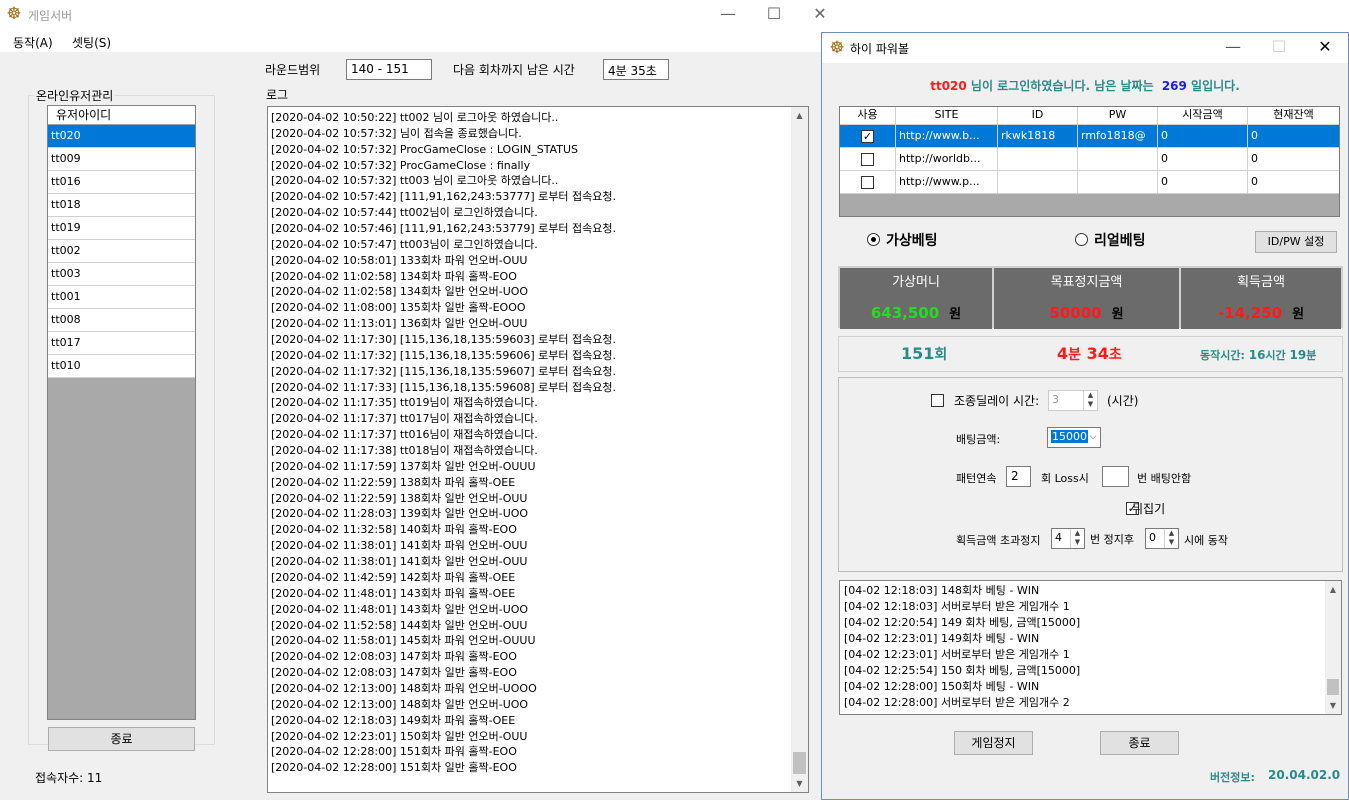 The height and width of the screenshot is (800, 1349). What do you see at coordinates (121, 274) in the screenshot?
I see `user-list-item: tt003` at bounding box center [121, 274].